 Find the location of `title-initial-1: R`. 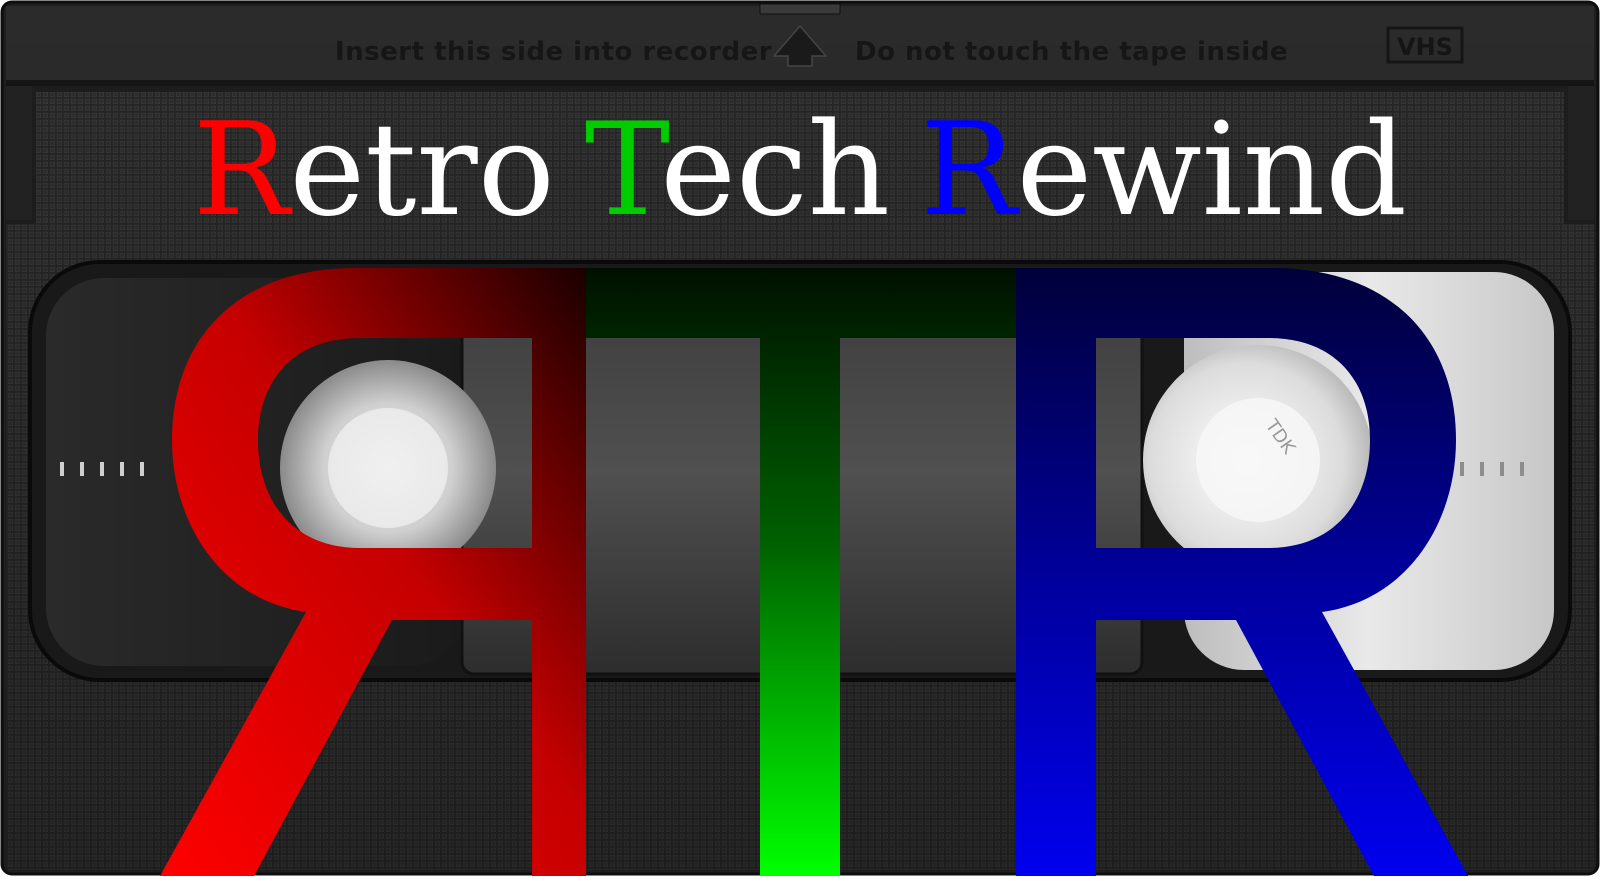

title-initial-1: R is located at coordinates (243, 170).